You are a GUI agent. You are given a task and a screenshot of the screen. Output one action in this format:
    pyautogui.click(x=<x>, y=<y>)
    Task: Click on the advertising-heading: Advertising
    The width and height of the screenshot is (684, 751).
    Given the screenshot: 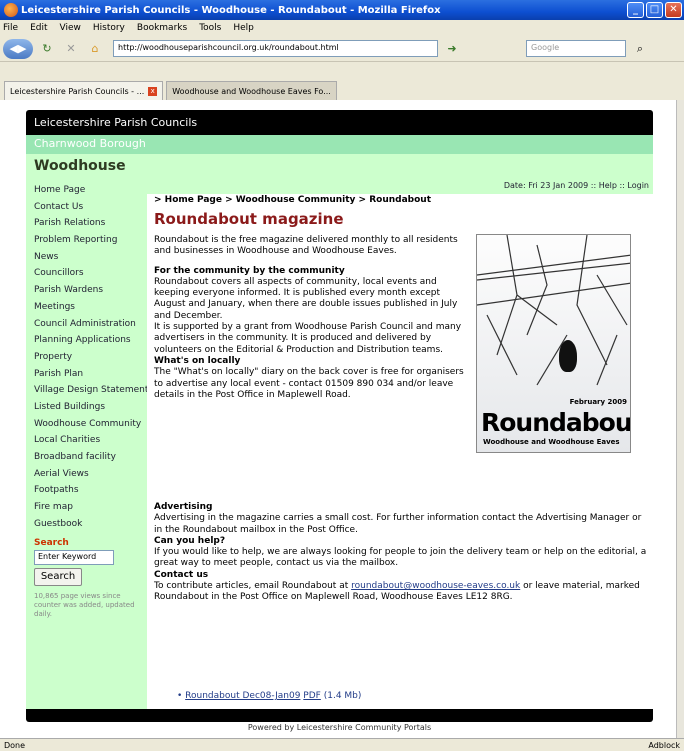 What is the action you would take?
    pyautogui.click(x=183, y=507)
    